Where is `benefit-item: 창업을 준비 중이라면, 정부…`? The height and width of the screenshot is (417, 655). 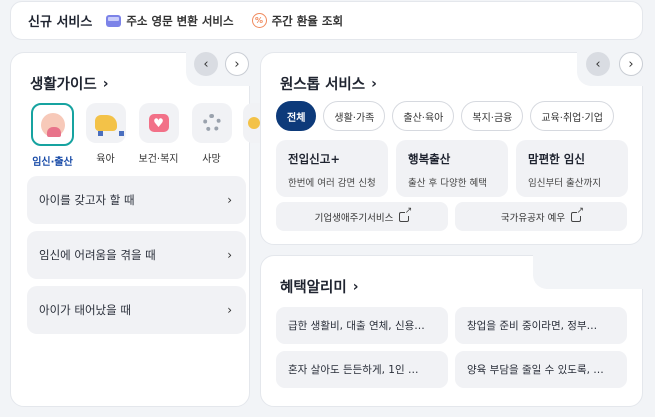
benefit-item: 창업을 준비 중이라면, 정부… is located at coordinates (541, 325).